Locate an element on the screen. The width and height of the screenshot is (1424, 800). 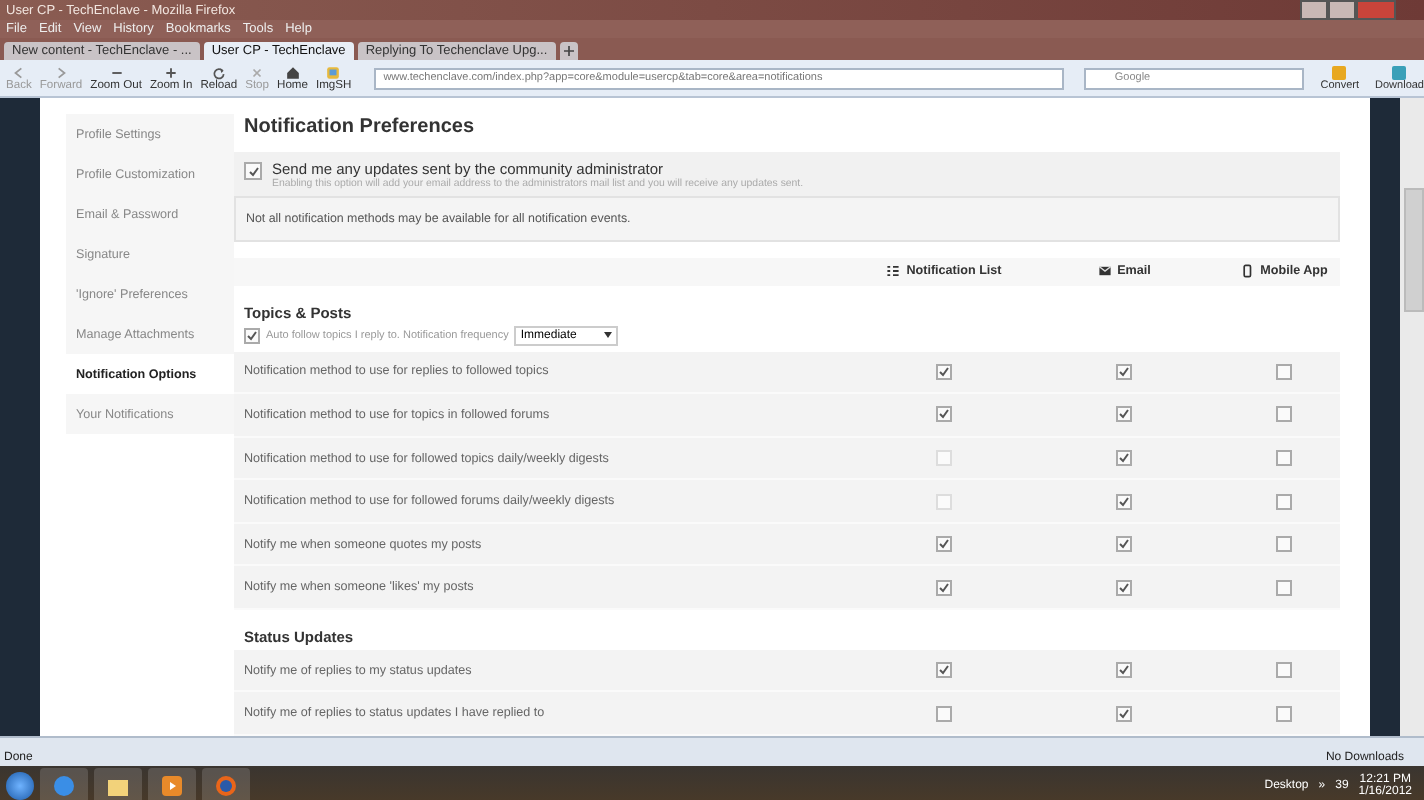
stop-icon is located at coordinates (257, 72).